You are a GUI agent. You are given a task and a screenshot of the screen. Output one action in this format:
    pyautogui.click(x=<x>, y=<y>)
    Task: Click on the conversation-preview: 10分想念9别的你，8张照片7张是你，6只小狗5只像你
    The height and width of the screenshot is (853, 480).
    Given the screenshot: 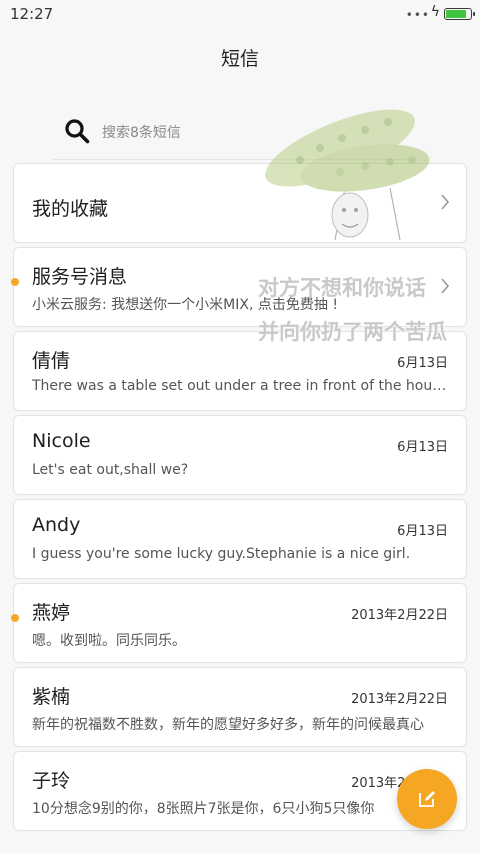 What is the action you would take?
    pyautogui.click(x=203, y=809)
    